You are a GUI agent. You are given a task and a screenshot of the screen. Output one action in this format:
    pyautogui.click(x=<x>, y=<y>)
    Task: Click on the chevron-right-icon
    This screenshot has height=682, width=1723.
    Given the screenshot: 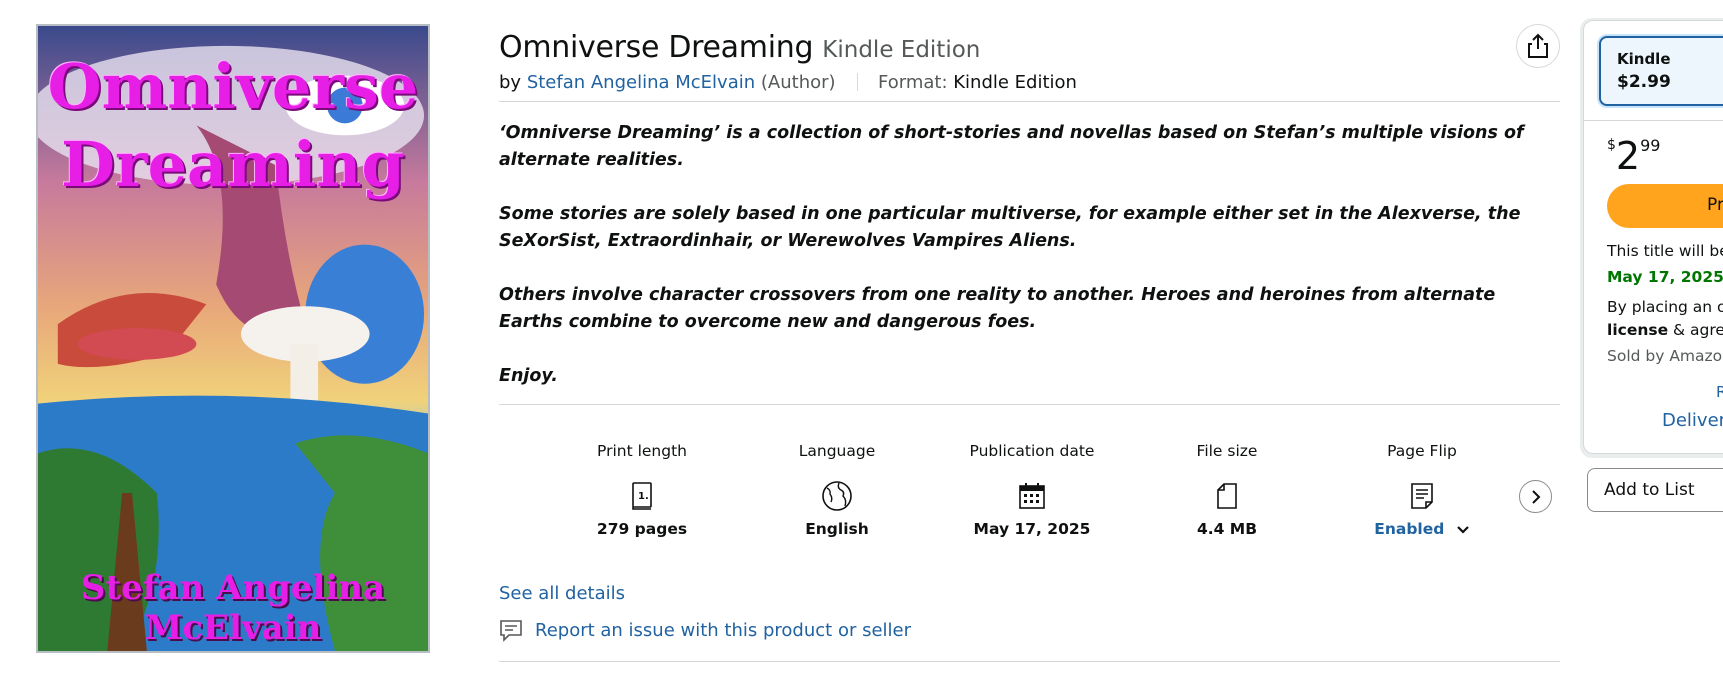 What is the action you would take?
    pyautogui.click(x=1535, y=496)
    